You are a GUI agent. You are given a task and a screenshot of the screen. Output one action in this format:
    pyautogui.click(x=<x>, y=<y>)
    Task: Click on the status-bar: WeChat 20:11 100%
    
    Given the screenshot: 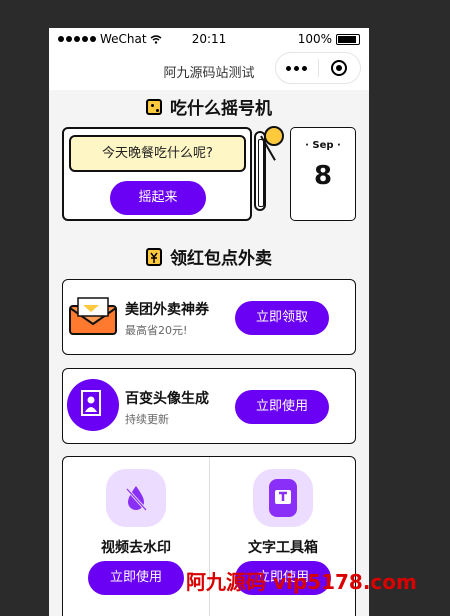 What is the action you would take?
    pyautogui.click(x=209, y=39)
    